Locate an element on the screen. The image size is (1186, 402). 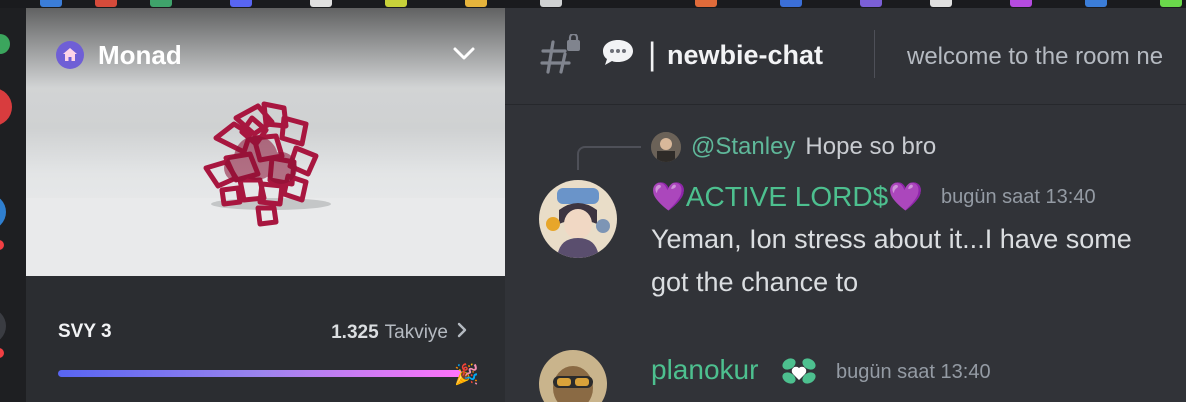
boost-level: SVY 3 is located at coordinates (85, 331).